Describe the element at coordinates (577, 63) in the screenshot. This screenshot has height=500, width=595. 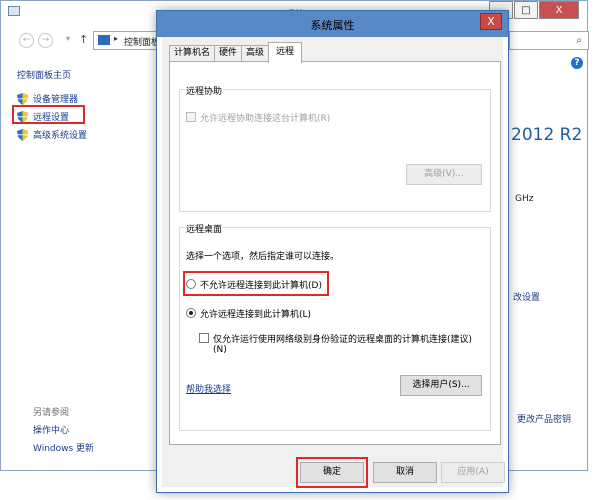
I see `help-icon: ?` at that location.